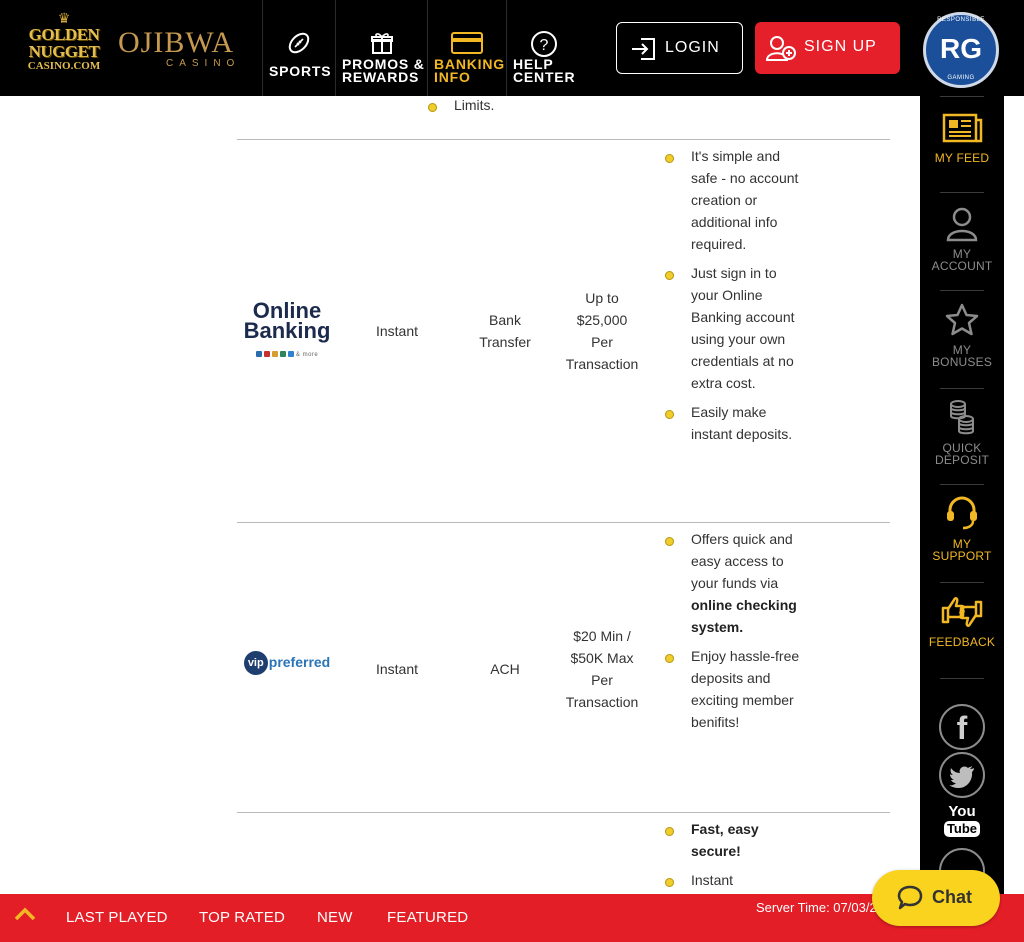  I want to click on sidebar-item-feedback: FEEDBACK, so click(962, 619).